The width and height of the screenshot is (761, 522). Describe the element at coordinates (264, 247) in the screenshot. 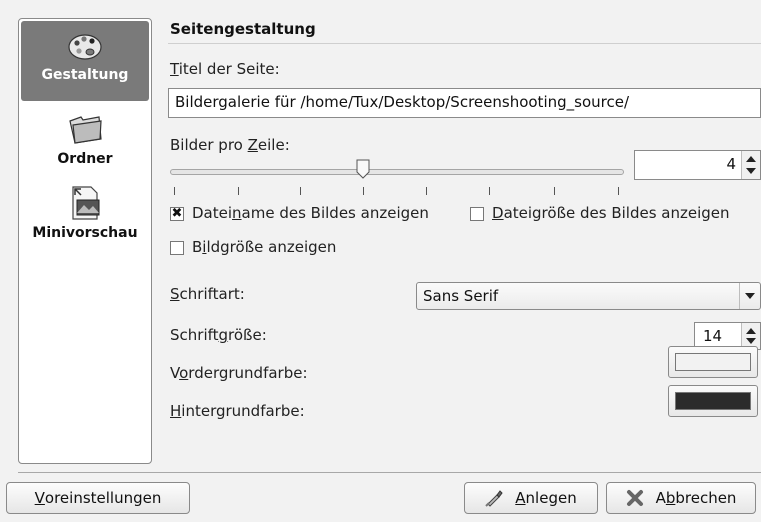

I see `show-imagesize-label: Bildgröße anzeigen` at that location.